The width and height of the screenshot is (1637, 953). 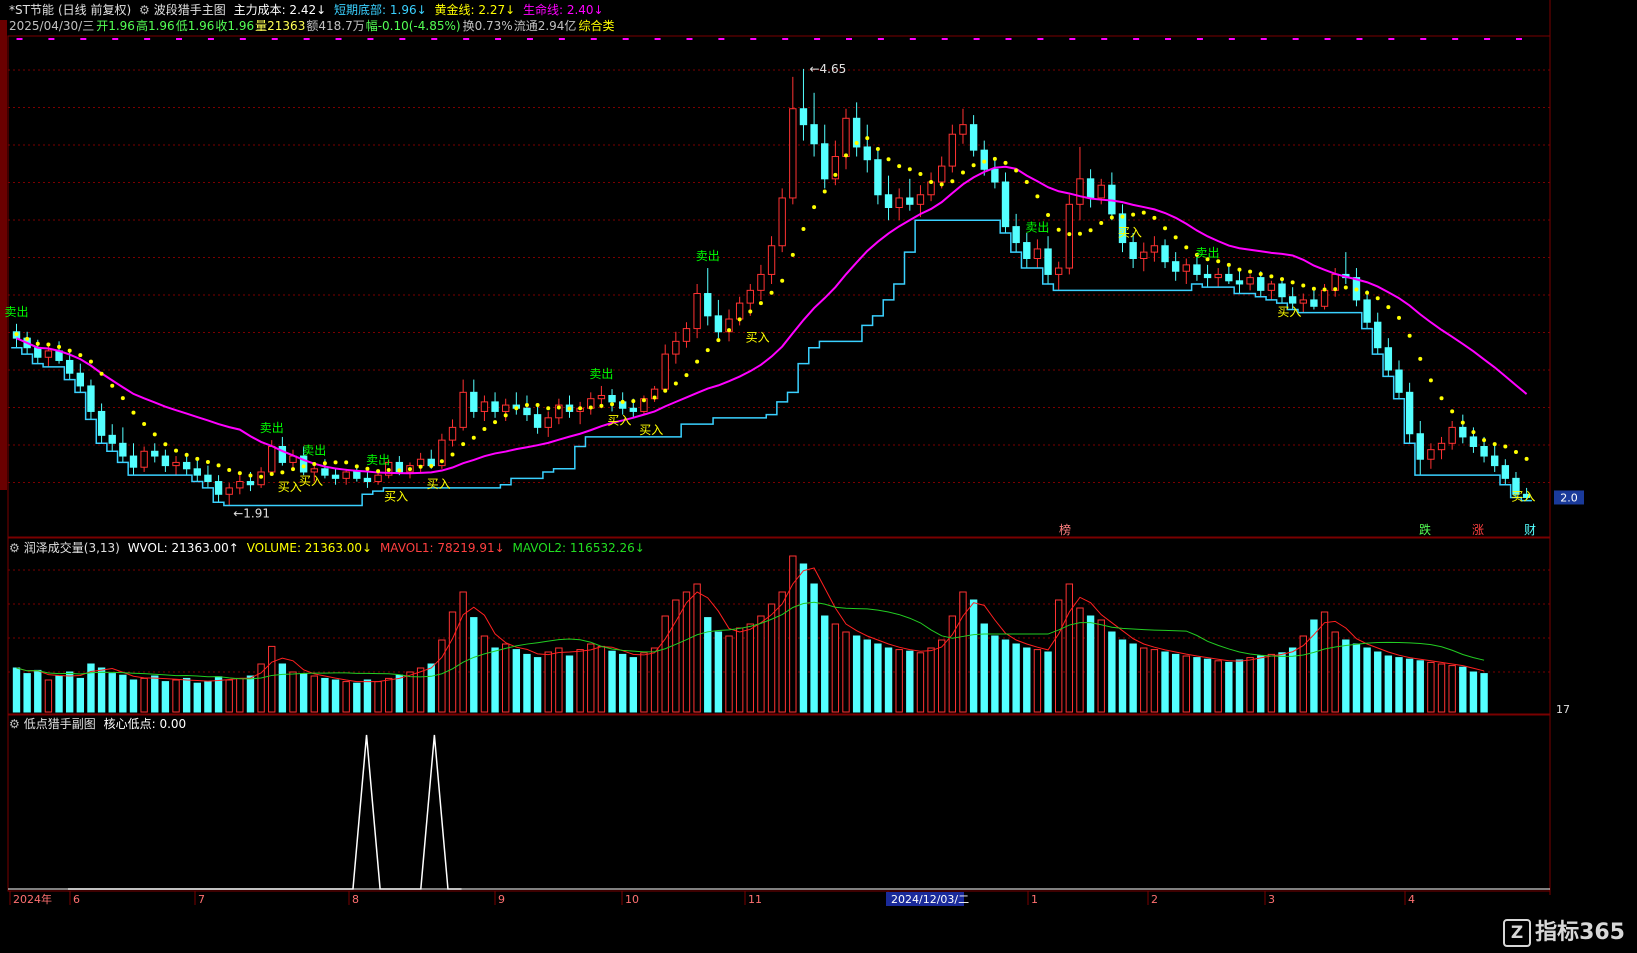 I want to click on quote-turnover: 换0.73%, so click(x=487, y=26).